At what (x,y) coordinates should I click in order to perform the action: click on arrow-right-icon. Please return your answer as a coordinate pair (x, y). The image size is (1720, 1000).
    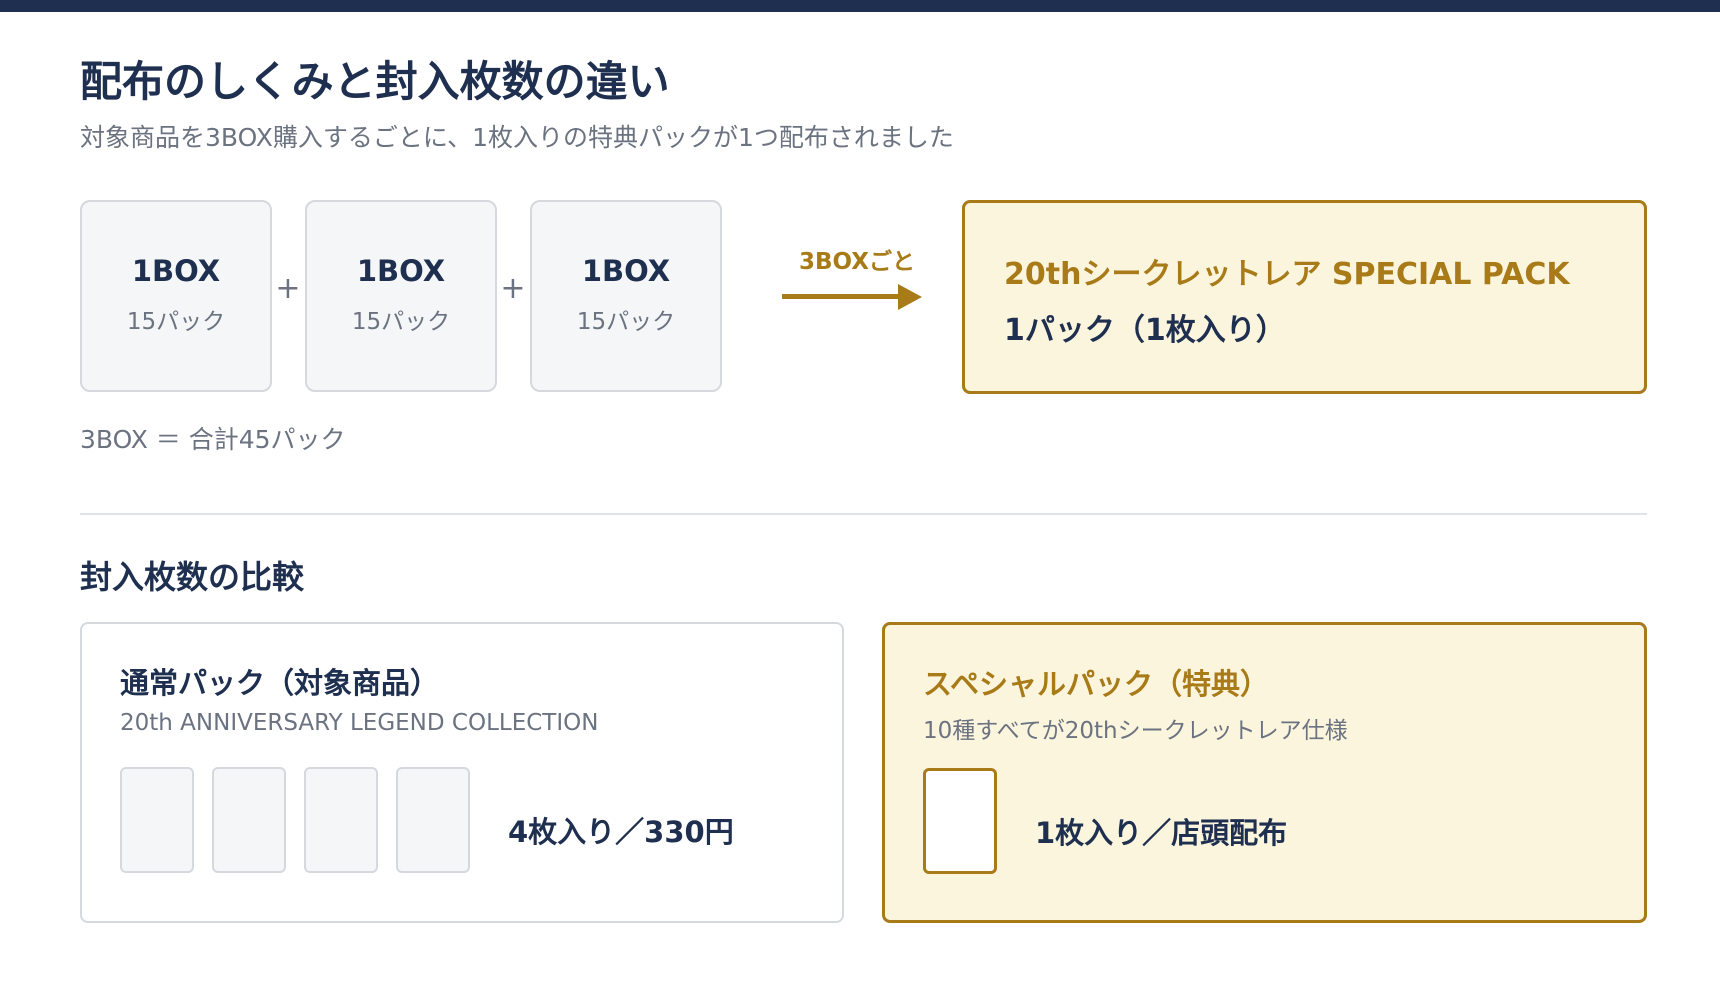
    Looking at the image, I should click on (841, 296).